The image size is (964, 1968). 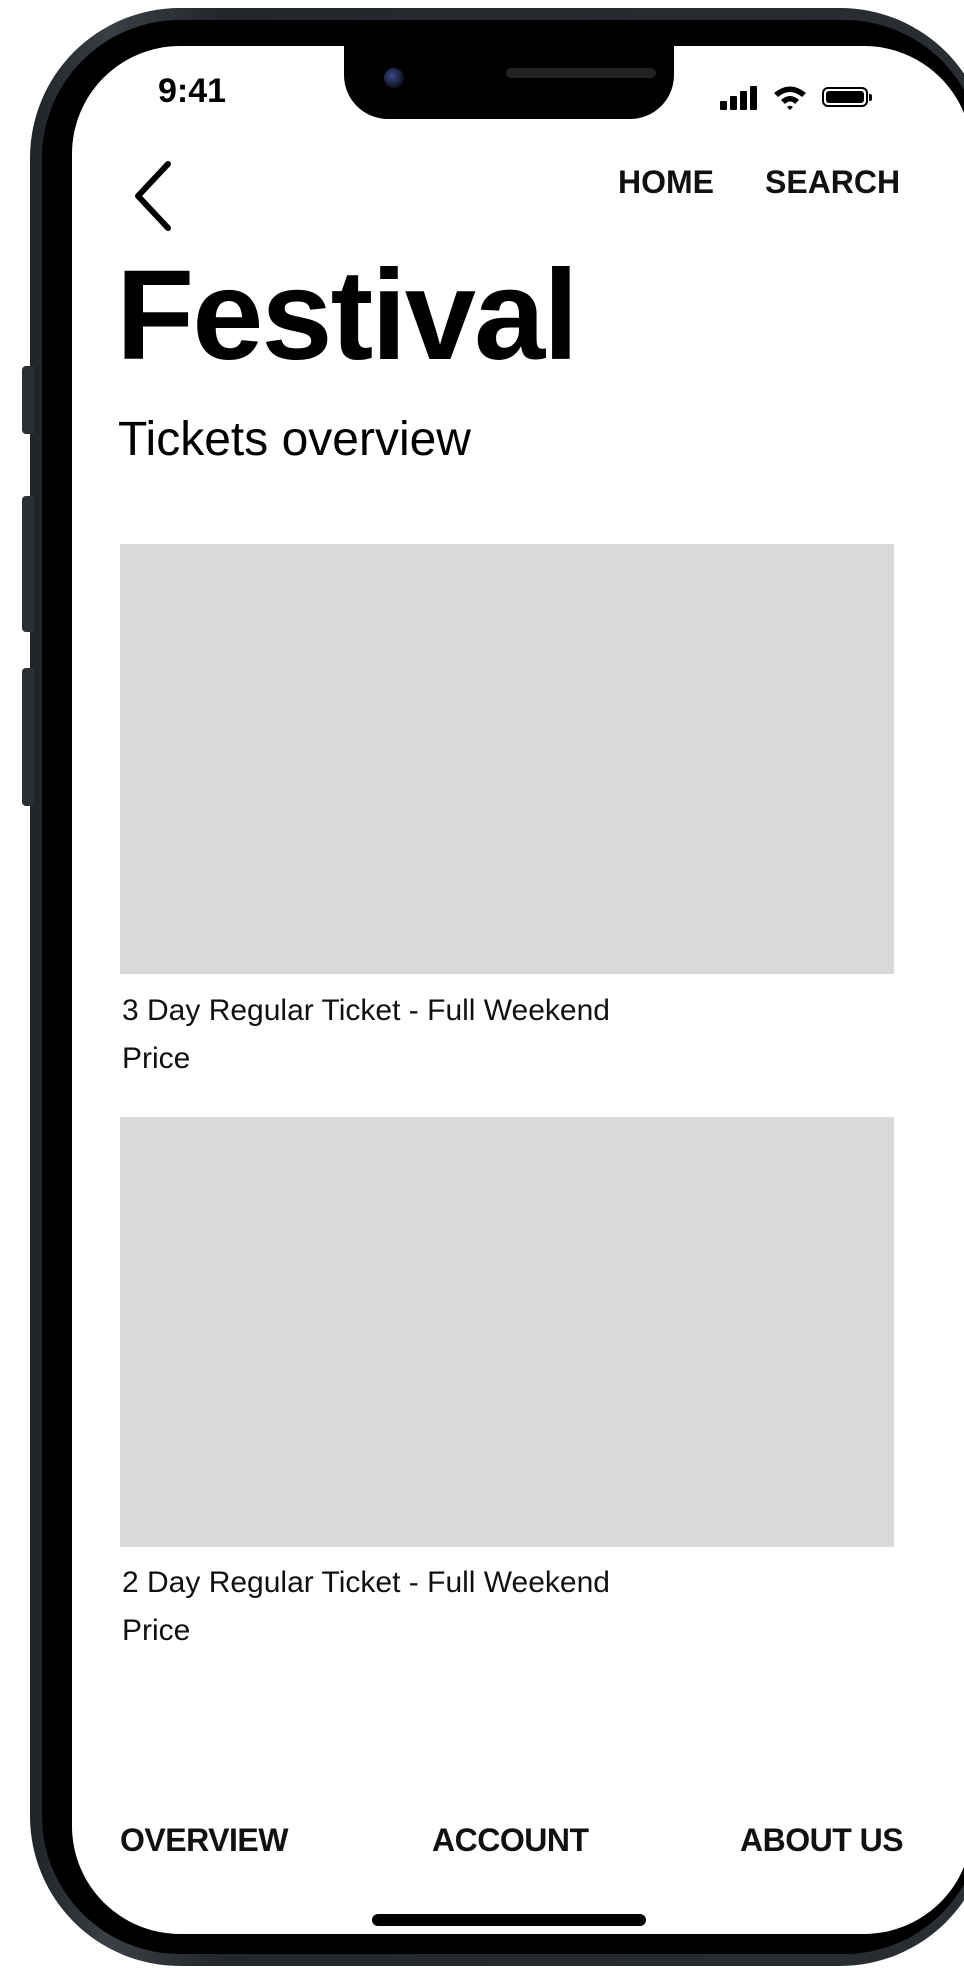 What do you see at coordinates (394, 78) in the screenshot?
I see `front-camera` at bounding box center [394, 78].